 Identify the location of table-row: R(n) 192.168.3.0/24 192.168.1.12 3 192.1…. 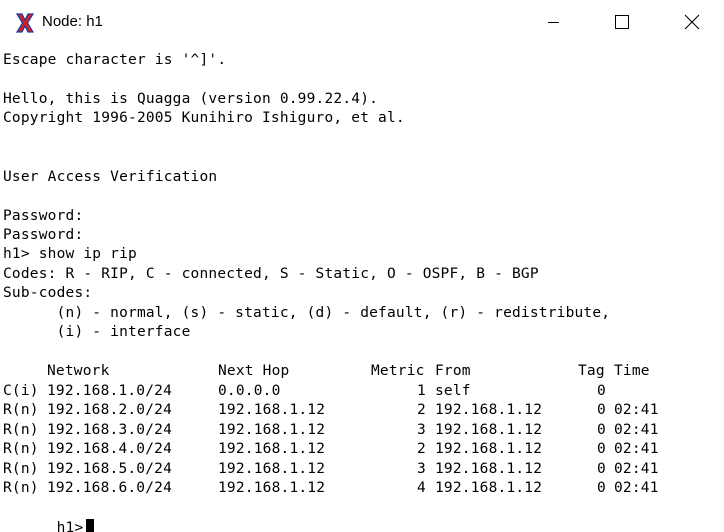
(362, 430).